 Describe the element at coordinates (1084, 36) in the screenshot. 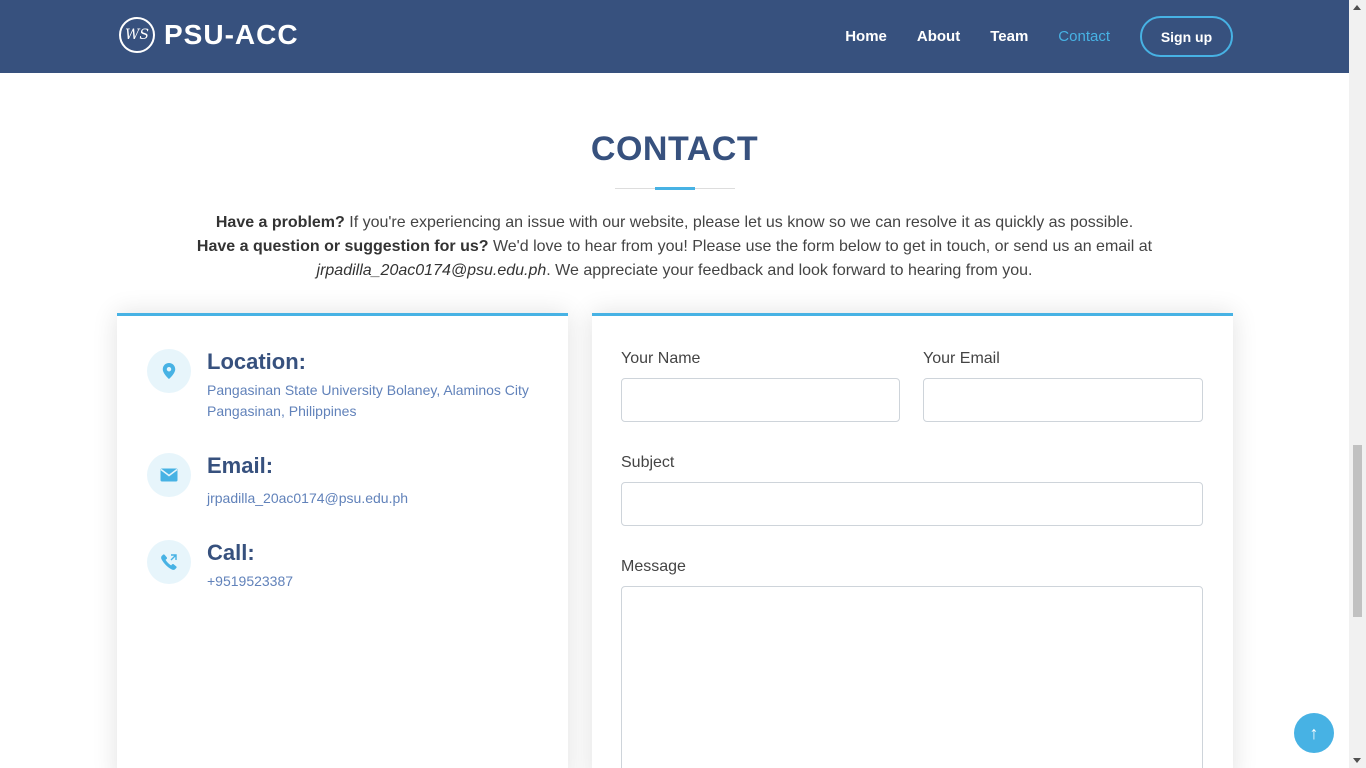

I see `nav-contact: Contact` at that location.